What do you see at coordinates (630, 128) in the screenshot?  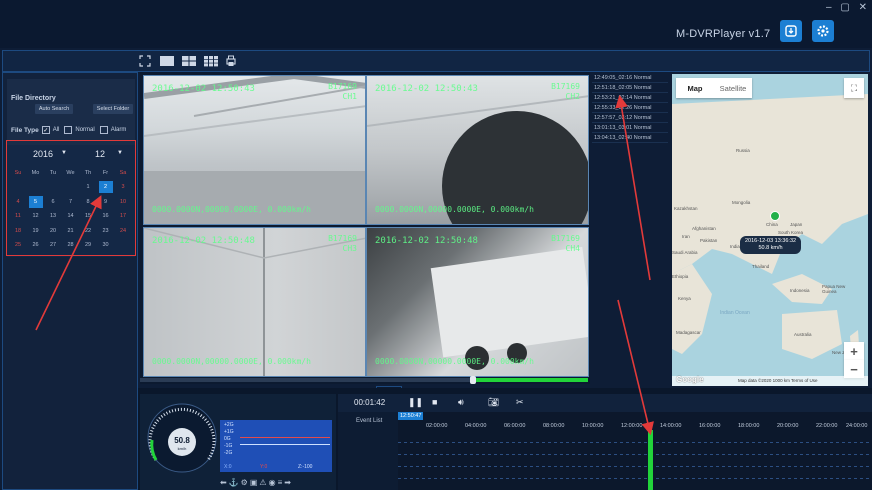 I see `event-row: 13:01:13_03:01 Normal` at bounding box center [630, 128].